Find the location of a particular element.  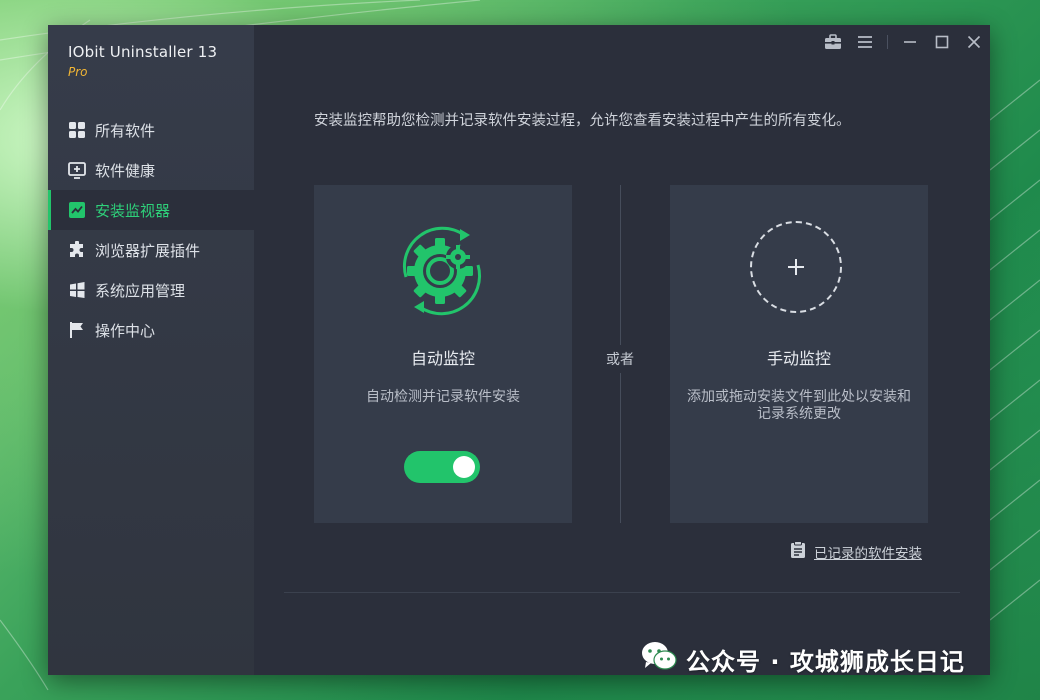

brand: IObit Uninstaller 13 Pro is located at coordinates (142, 61).